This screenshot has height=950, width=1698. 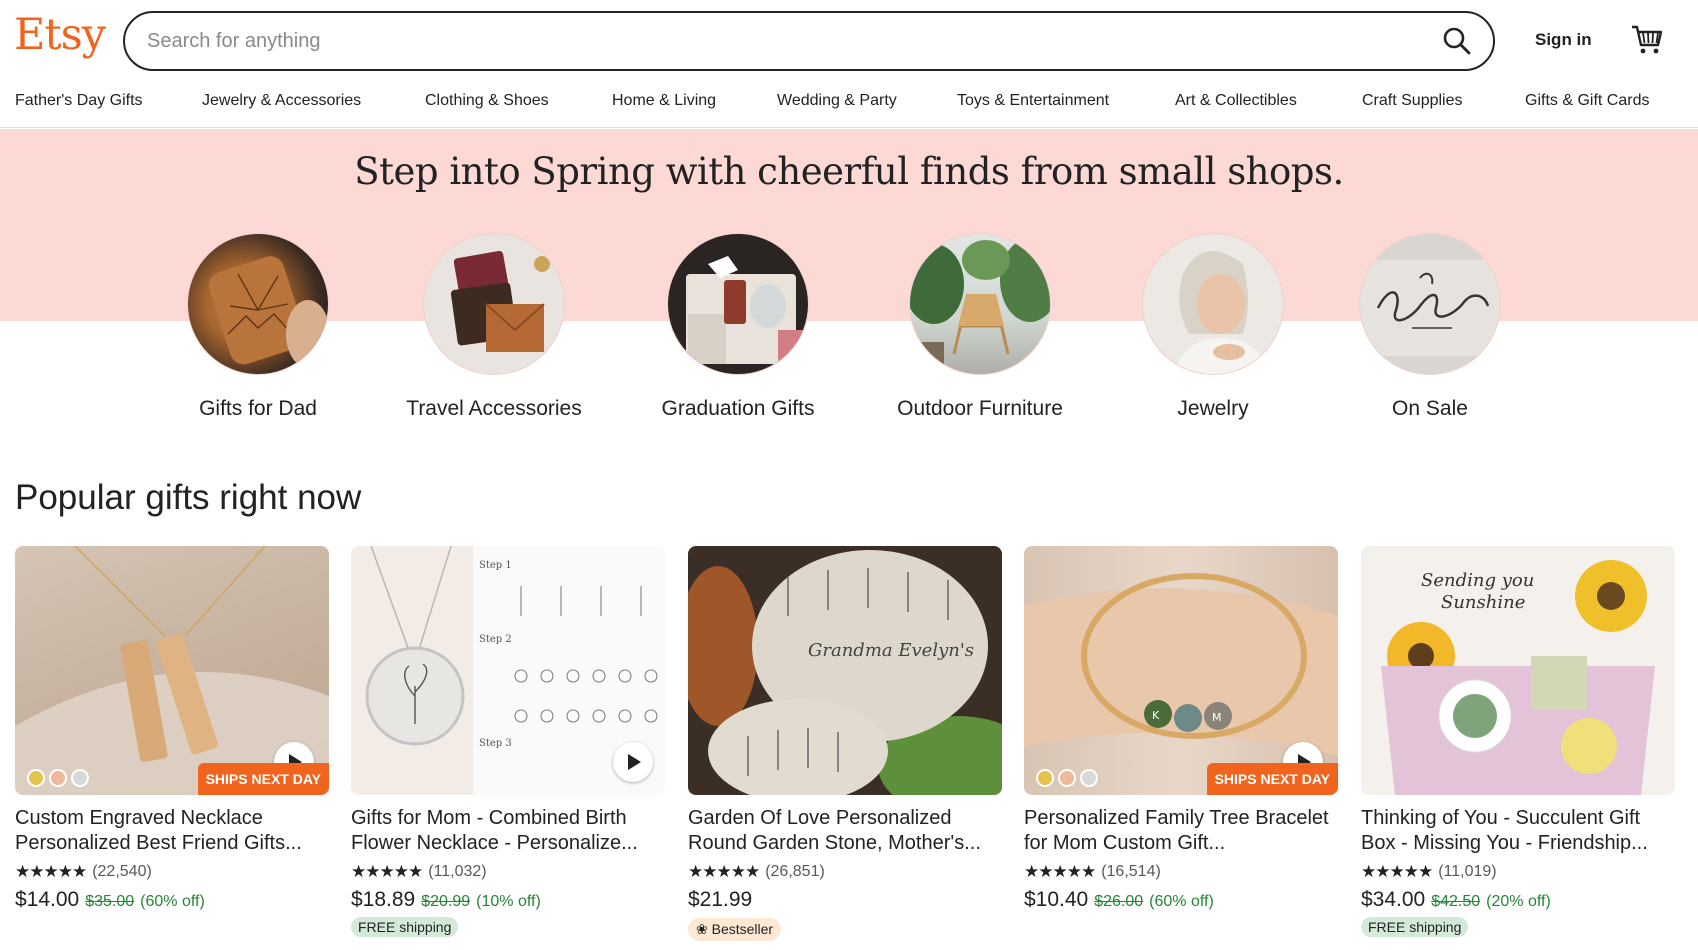 I want to click on etsy-logo: Etsy, so click(x=60, y=35).